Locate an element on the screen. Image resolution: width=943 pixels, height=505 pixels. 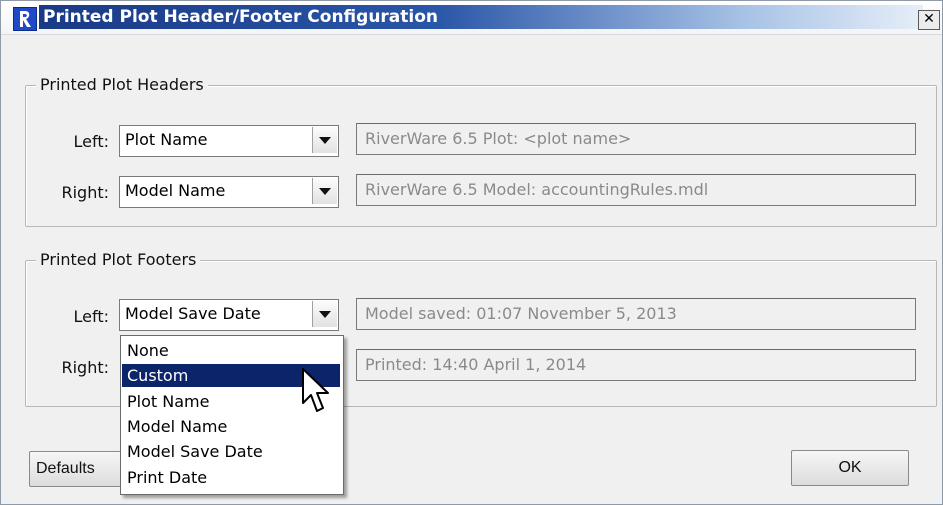
header-right-value: Model Name is located at coordinates (175, 190).